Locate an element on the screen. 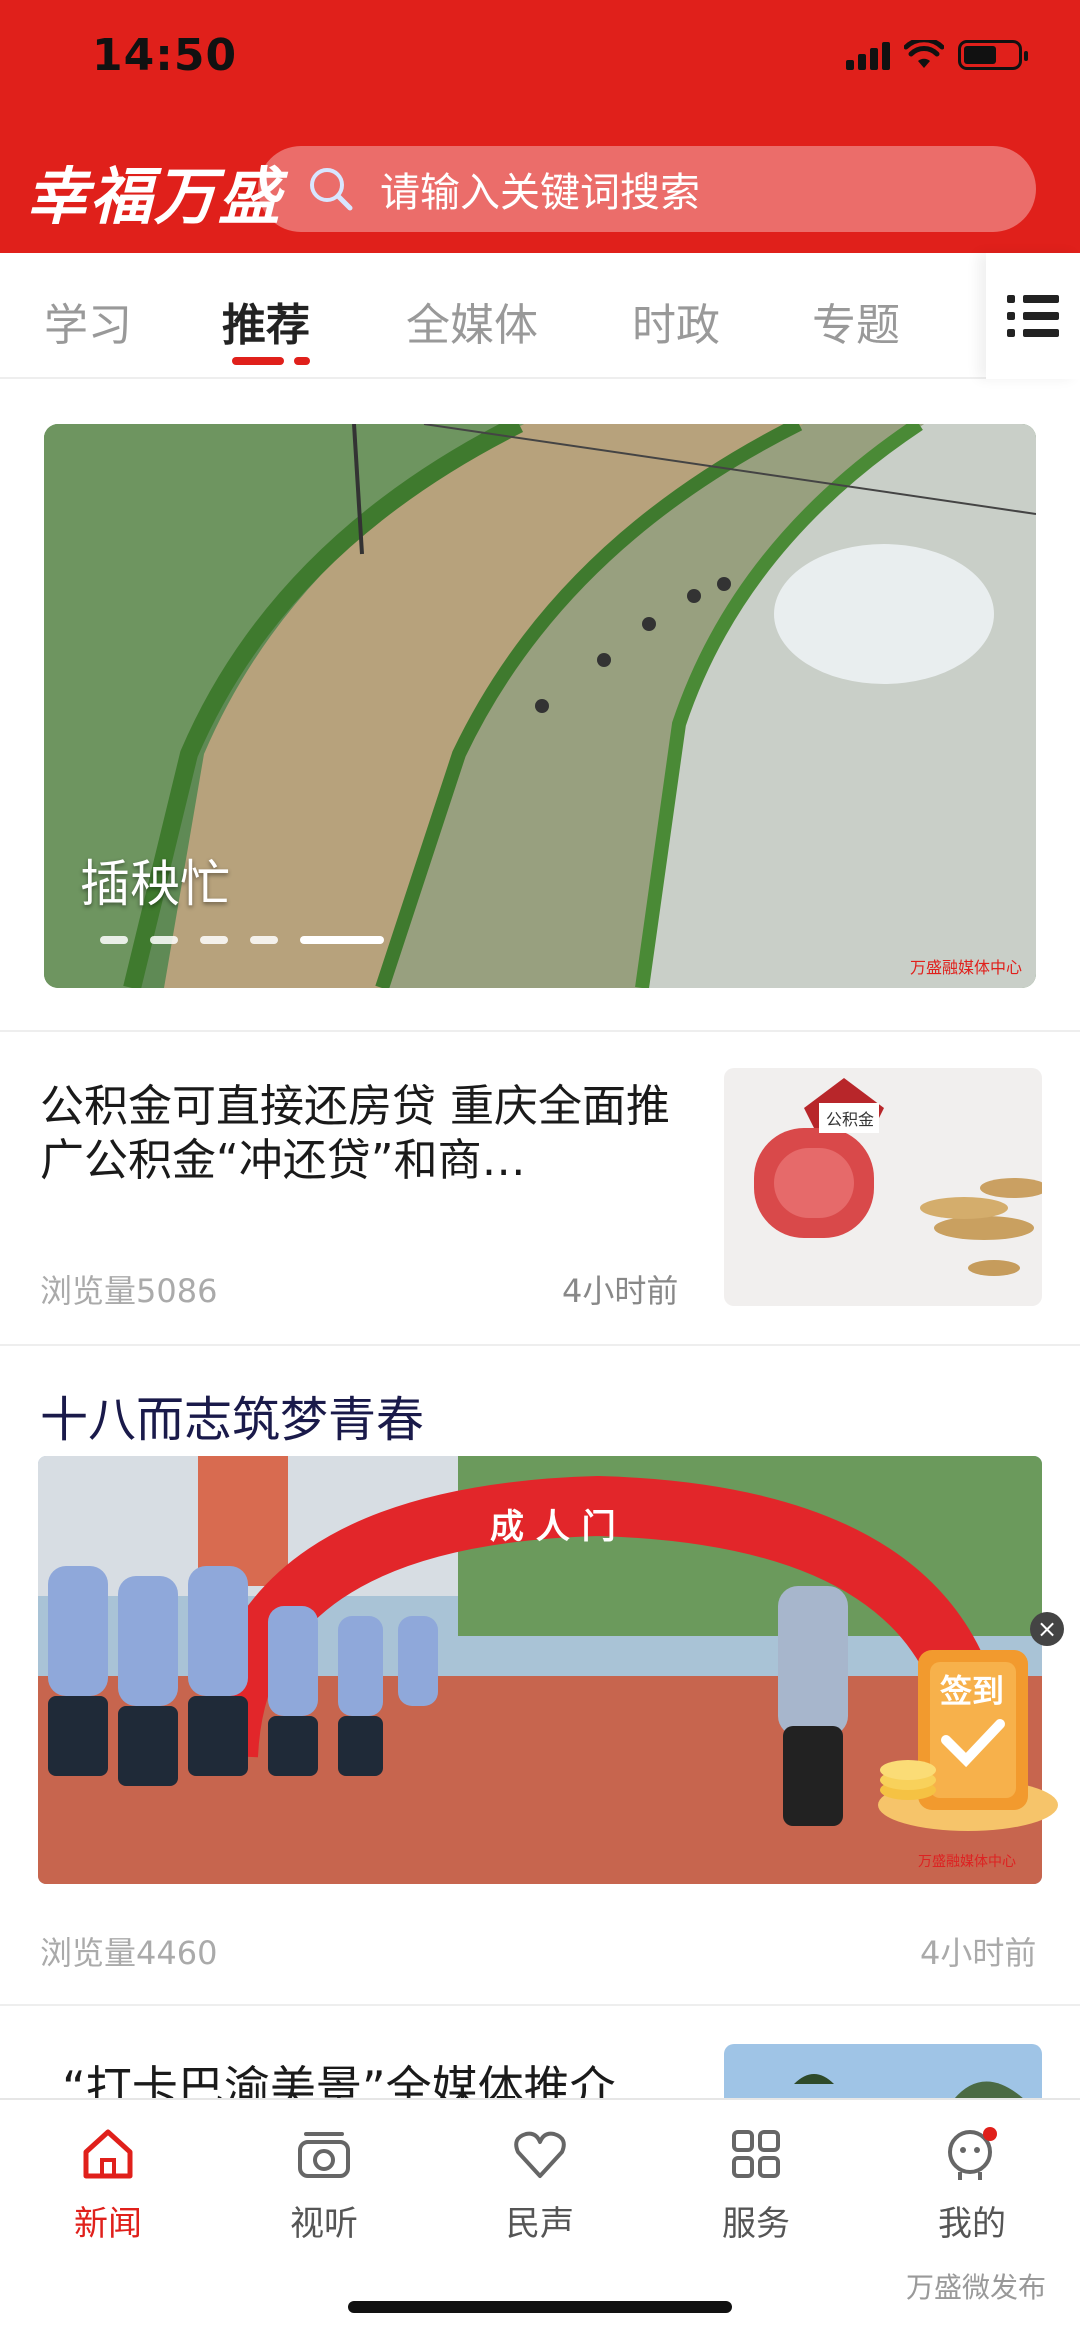  publisher-watermark: 万盛微发布 is located at coordinates (975, 2287).